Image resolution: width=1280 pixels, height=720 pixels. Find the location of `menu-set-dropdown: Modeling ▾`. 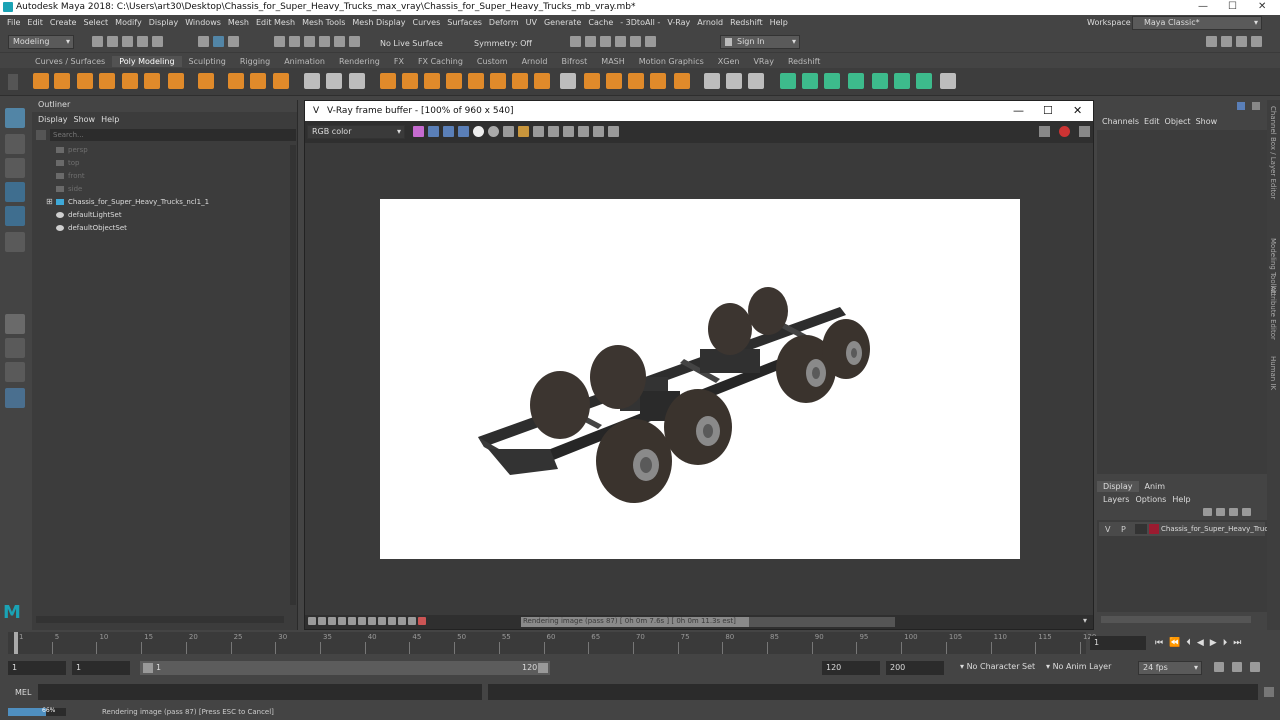

menu-set-dropdown: Modeling ▾ is located at coordinates (41, 42).